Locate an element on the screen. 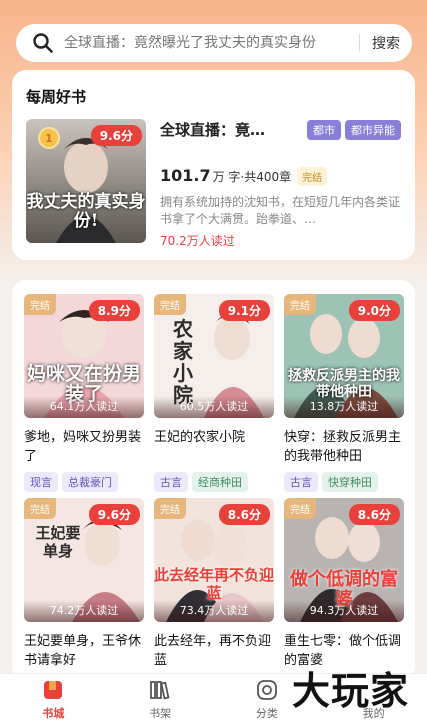 This screenshot has height=725, width=427. genre-tag: 现言 is located at coordinates (41, 482).